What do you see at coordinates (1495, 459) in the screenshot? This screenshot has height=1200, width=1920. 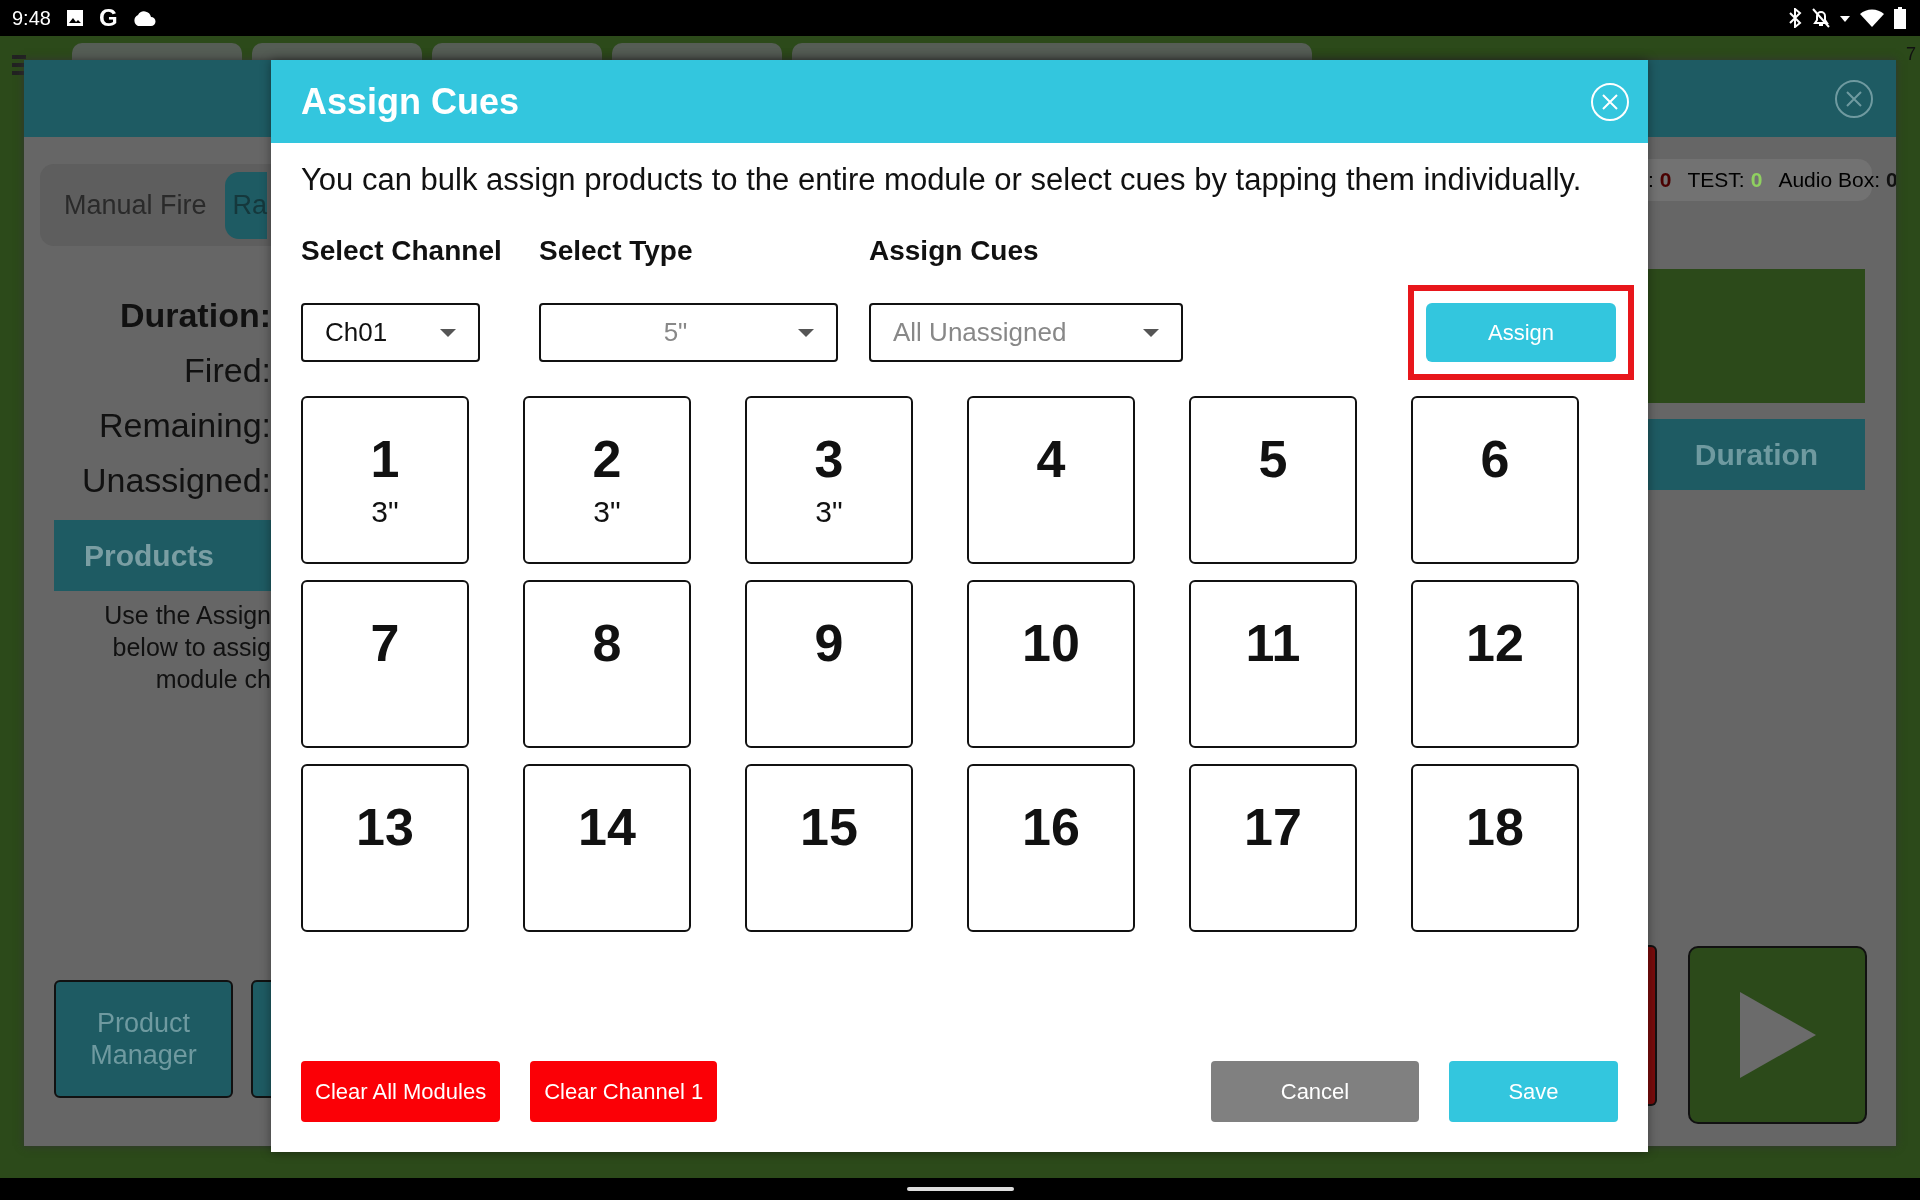 I see `cue-number: 6` at bounding box center [1495, 459].